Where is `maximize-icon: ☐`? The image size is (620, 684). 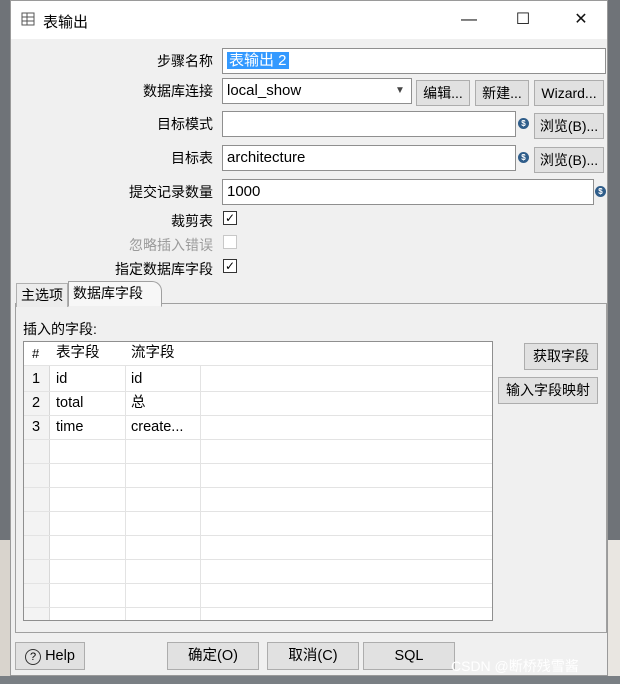
maximize-icon: ☐ is located at coordinates (523, 19).